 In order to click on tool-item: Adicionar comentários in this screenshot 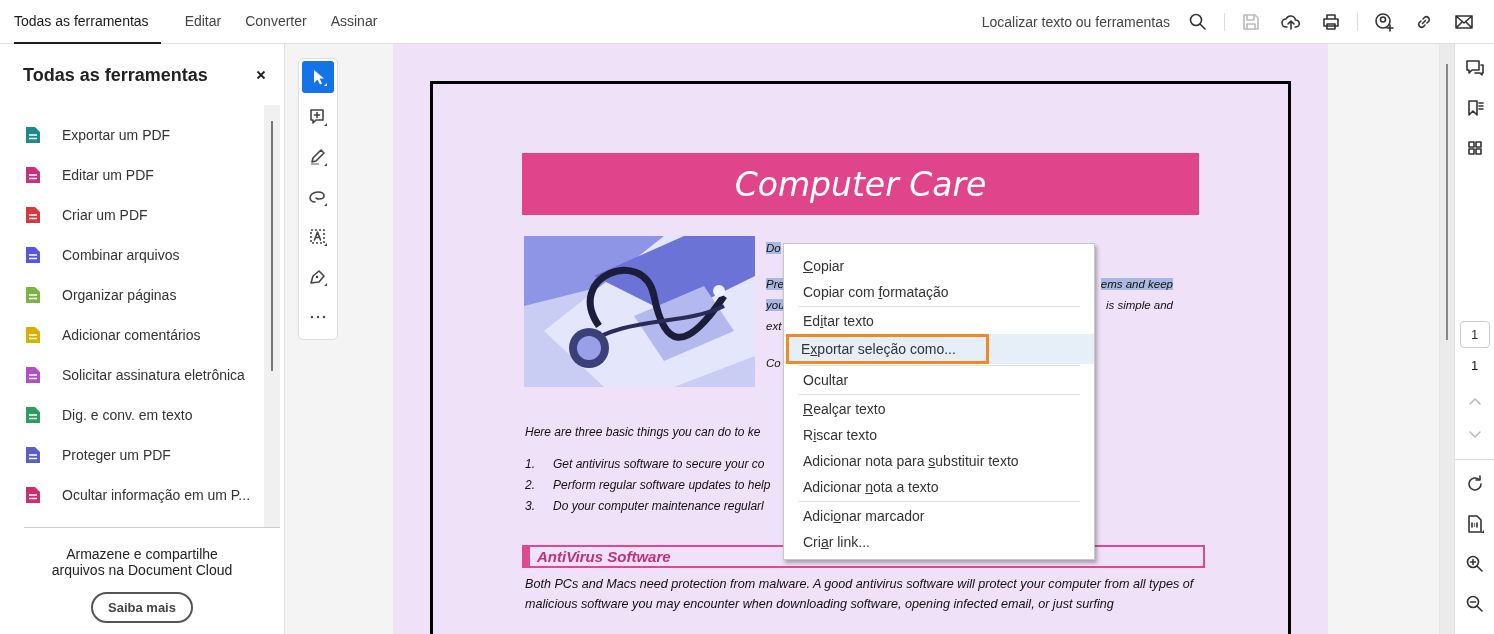, I will do `click(144, 335)`.